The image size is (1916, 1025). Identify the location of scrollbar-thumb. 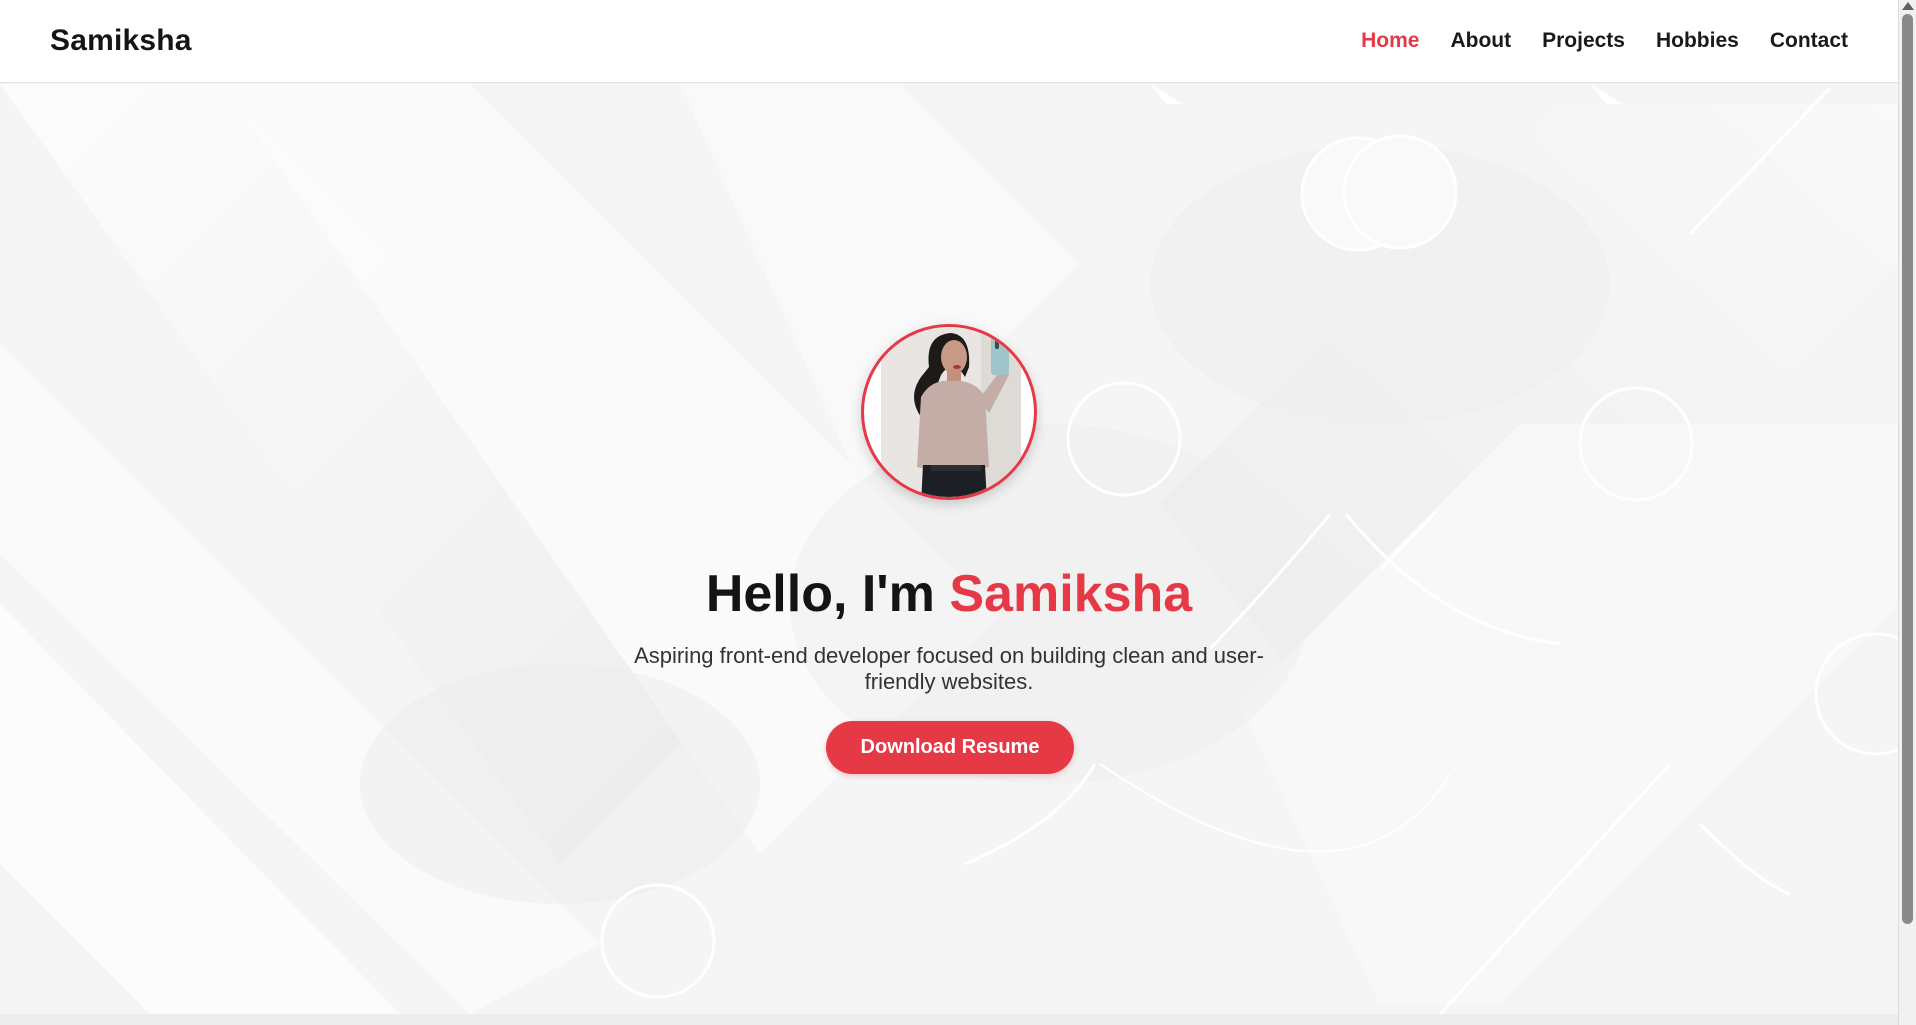
(1907, 469).